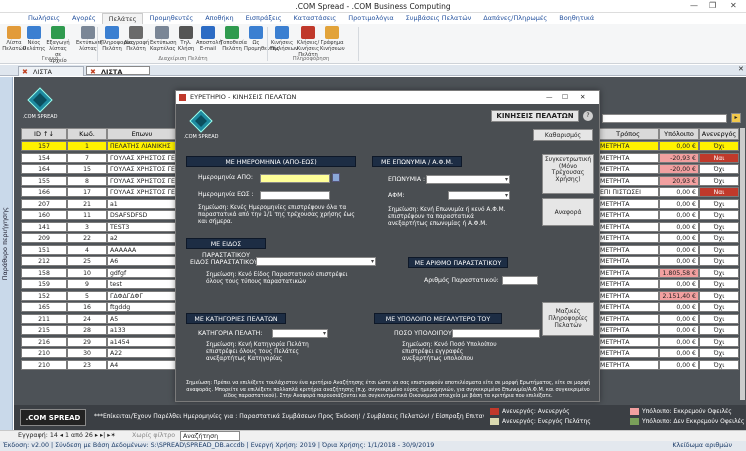 The width and height of the screenshot is (746, 451). I want to click on calendar-icon, so click(336, 177).